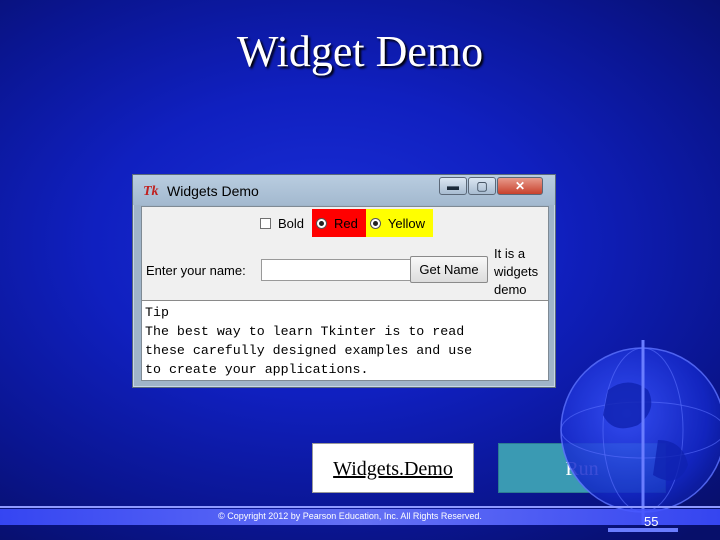 The width and height of the screenshot is (720, 540). Describe the element at coordinates (157, 312) in the screenshot. I see `text-line: Tip` at that location.